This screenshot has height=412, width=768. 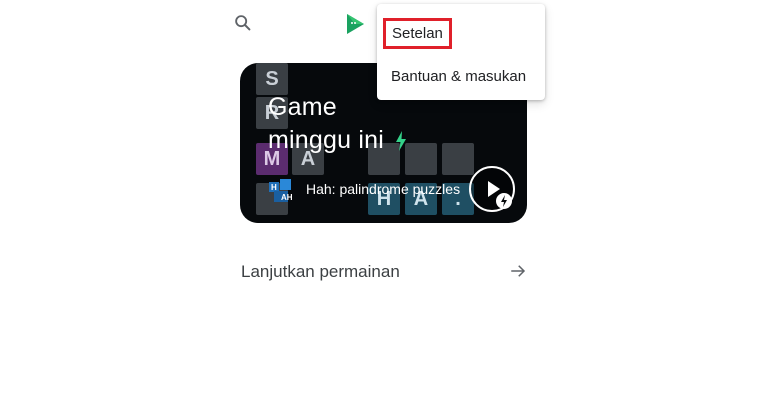 I want to click on puzzle-tile, so click(x=458, y=159).